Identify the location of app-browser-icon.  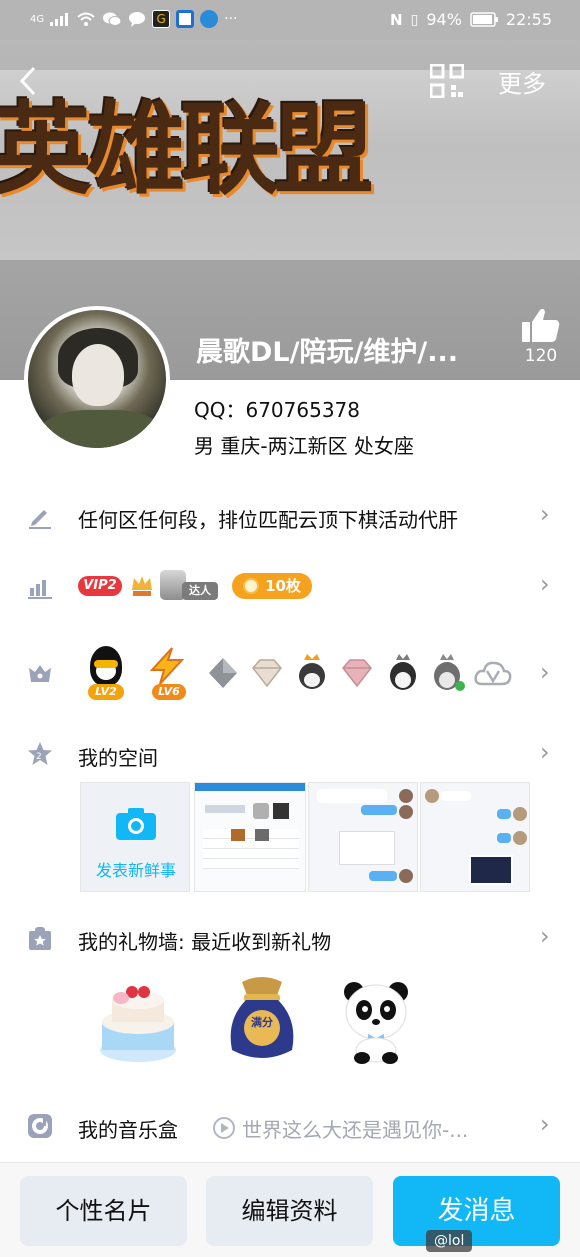
(185, 19).